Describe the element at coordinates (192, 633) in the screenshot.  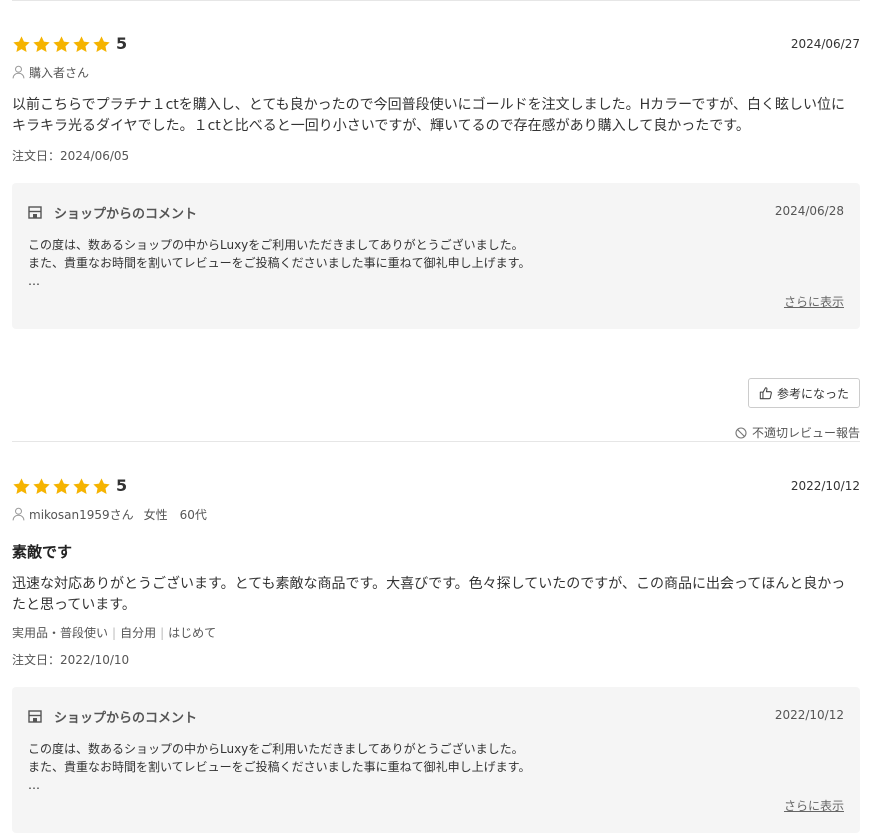
I see `review-tag: はじめて` at that location.